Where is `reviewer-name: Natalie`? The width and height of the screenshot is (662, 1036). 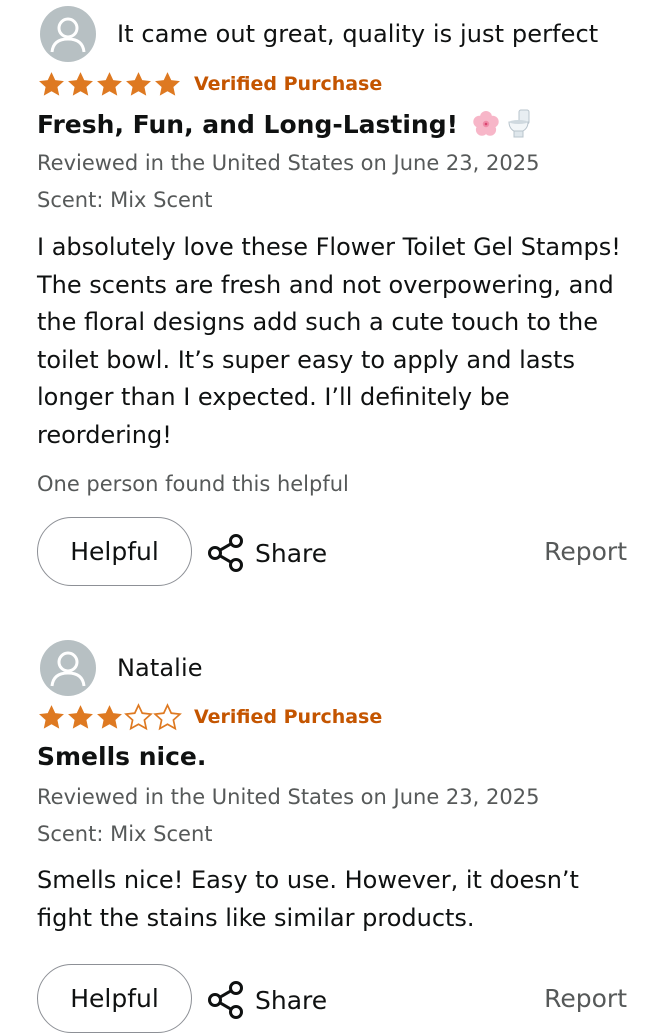
reviewer-name: Natalie is located at coordinates (160, 668).